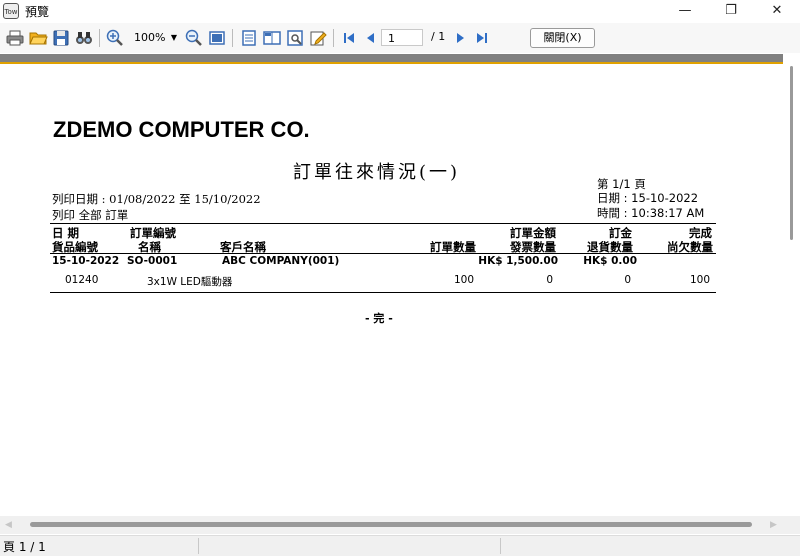 Image resolution: width=800 pixels, height=556 pixels. Describe the element at coordinates (549, 280) in the screenshot. I see `item-invoice-qty: 0` at that location.